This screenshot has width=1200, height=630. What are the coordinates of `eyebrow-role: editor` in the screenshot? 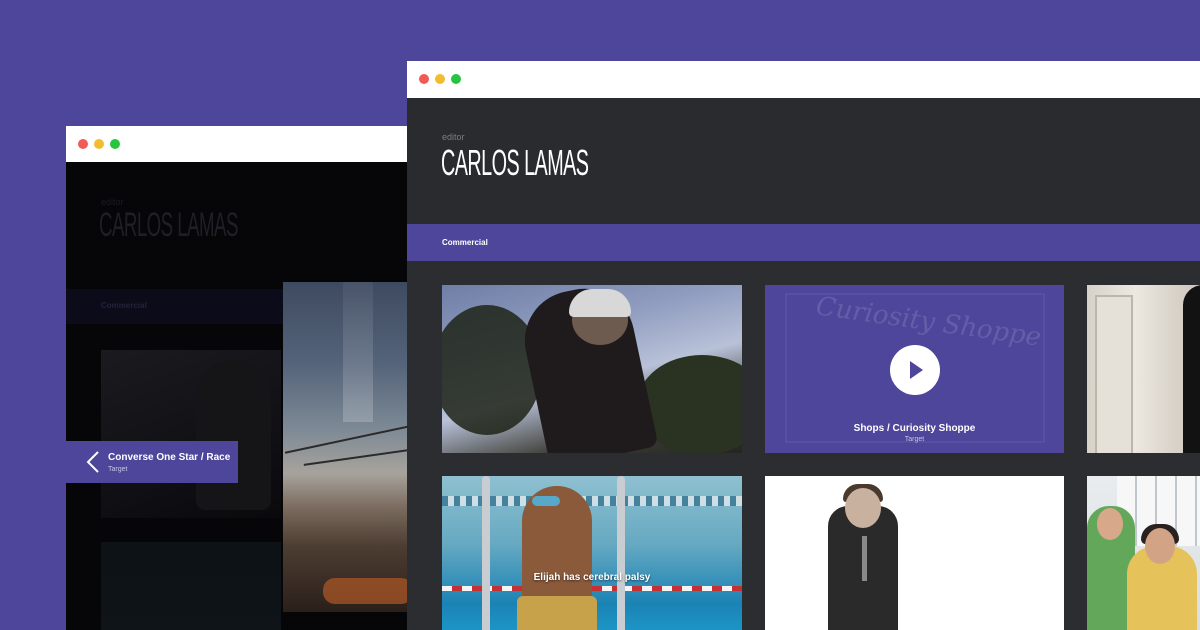 It's located at (453, 137).